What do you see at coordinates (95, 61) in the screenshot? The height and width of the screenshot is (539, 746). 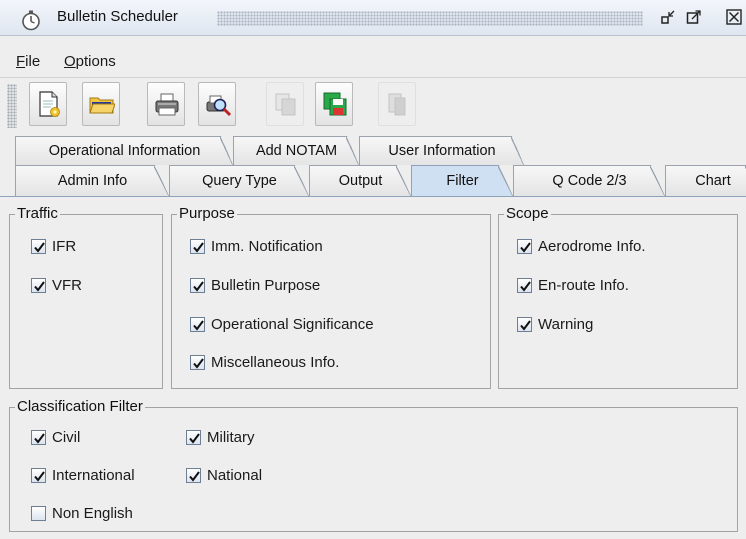 I see `menu-options-label: ptions` at bounding box center [95, 61].